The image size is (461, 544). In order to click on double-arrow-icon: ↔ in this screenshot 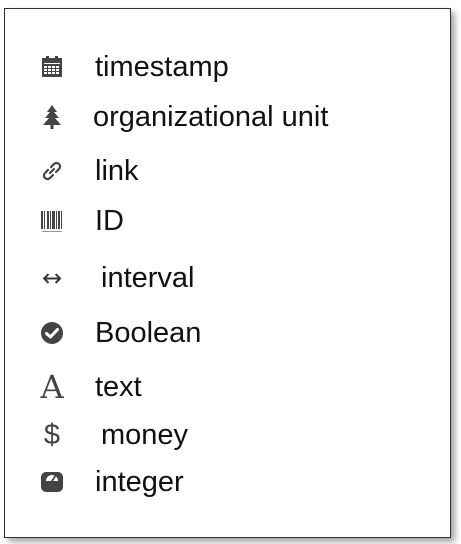, I will do `click(52, 278)`.